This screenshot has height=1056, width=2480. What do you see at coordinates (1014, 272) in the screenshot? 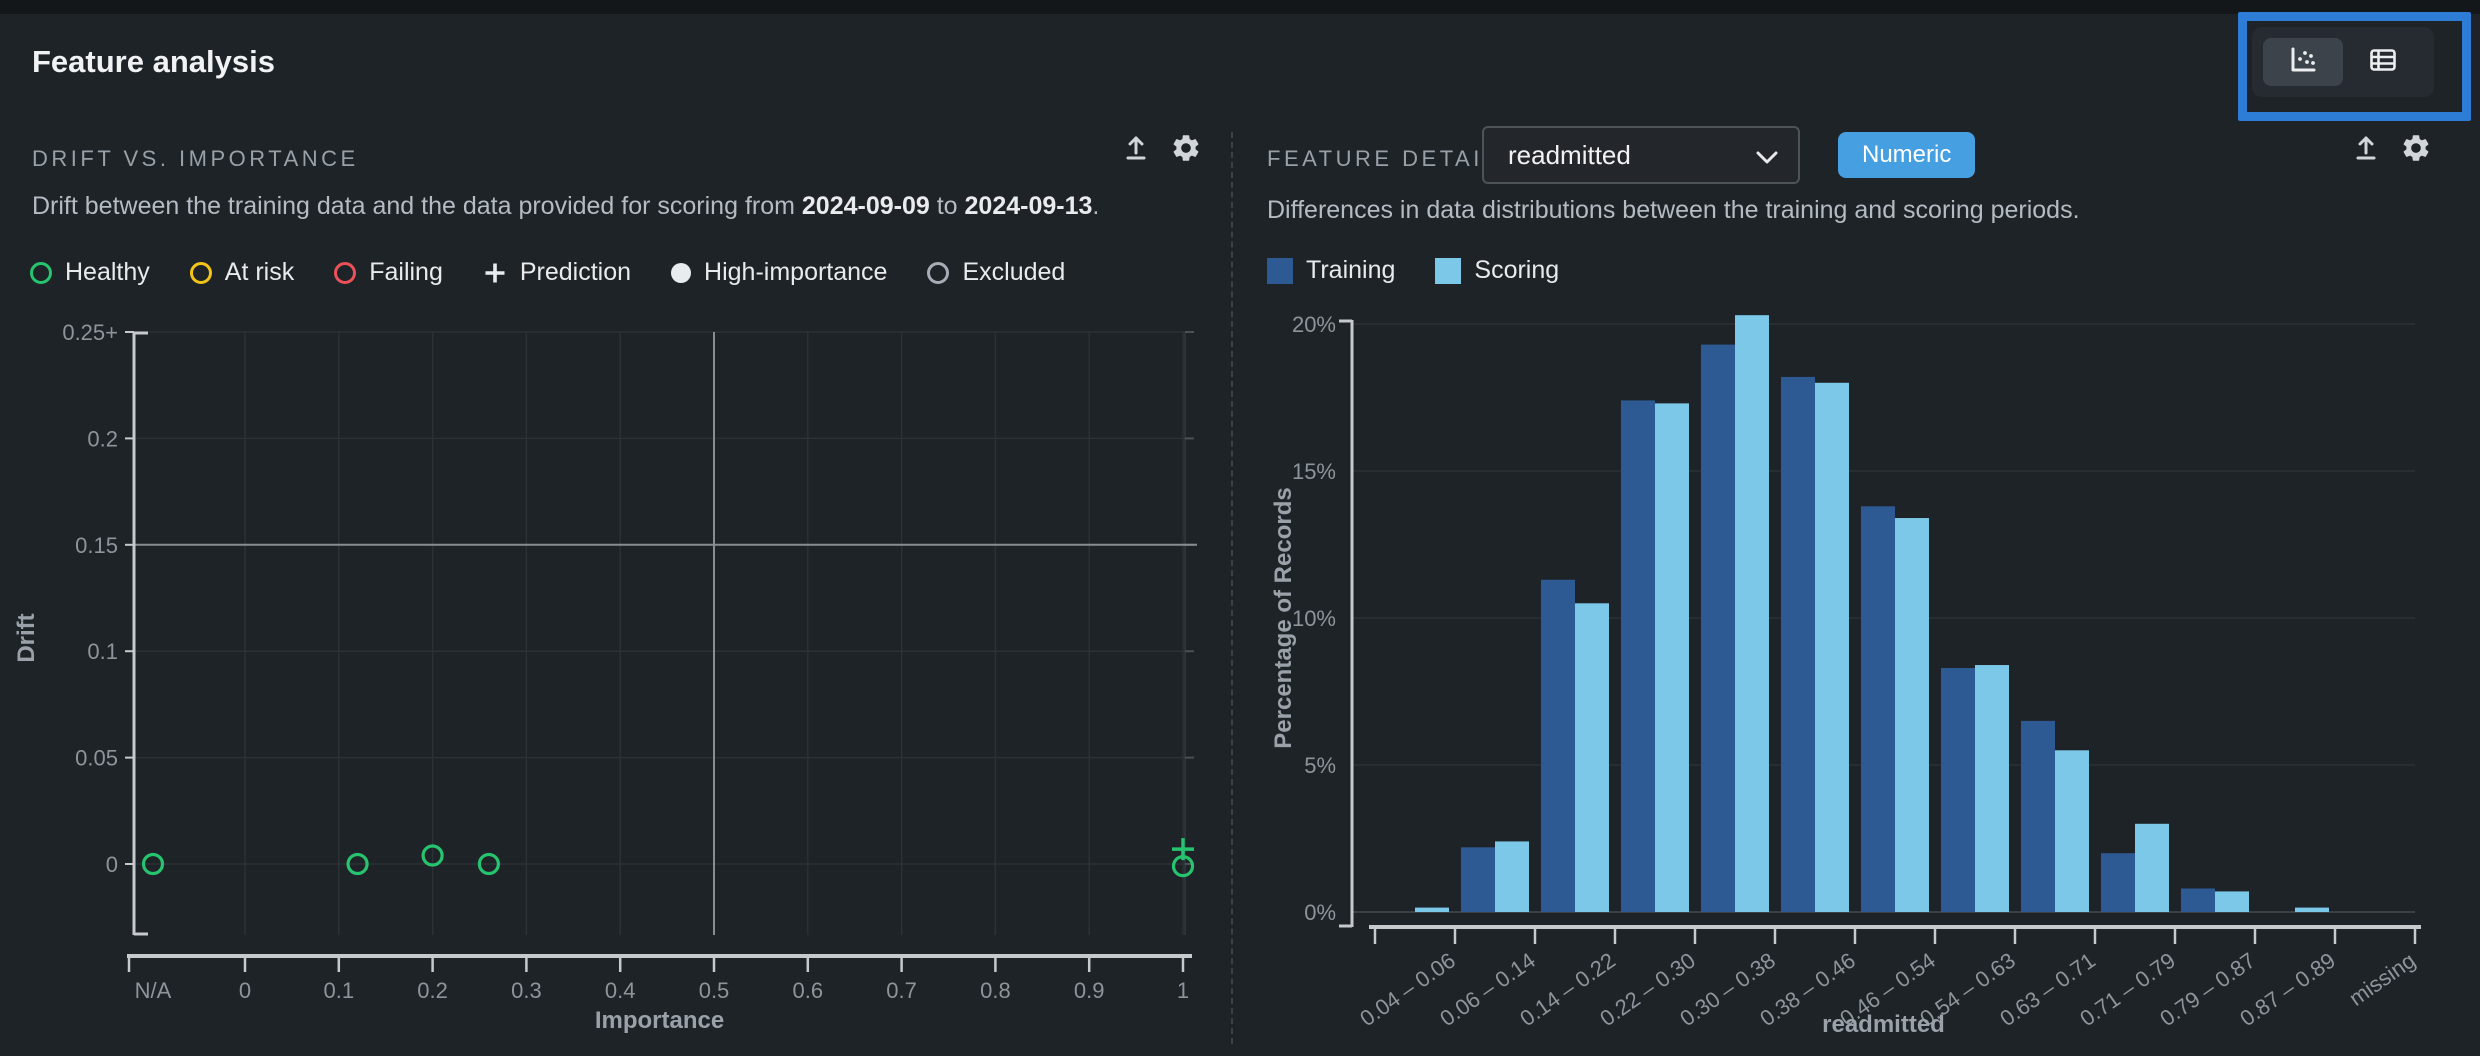
I see `legend-label: Excluded` at bounding box center [1014, 272].